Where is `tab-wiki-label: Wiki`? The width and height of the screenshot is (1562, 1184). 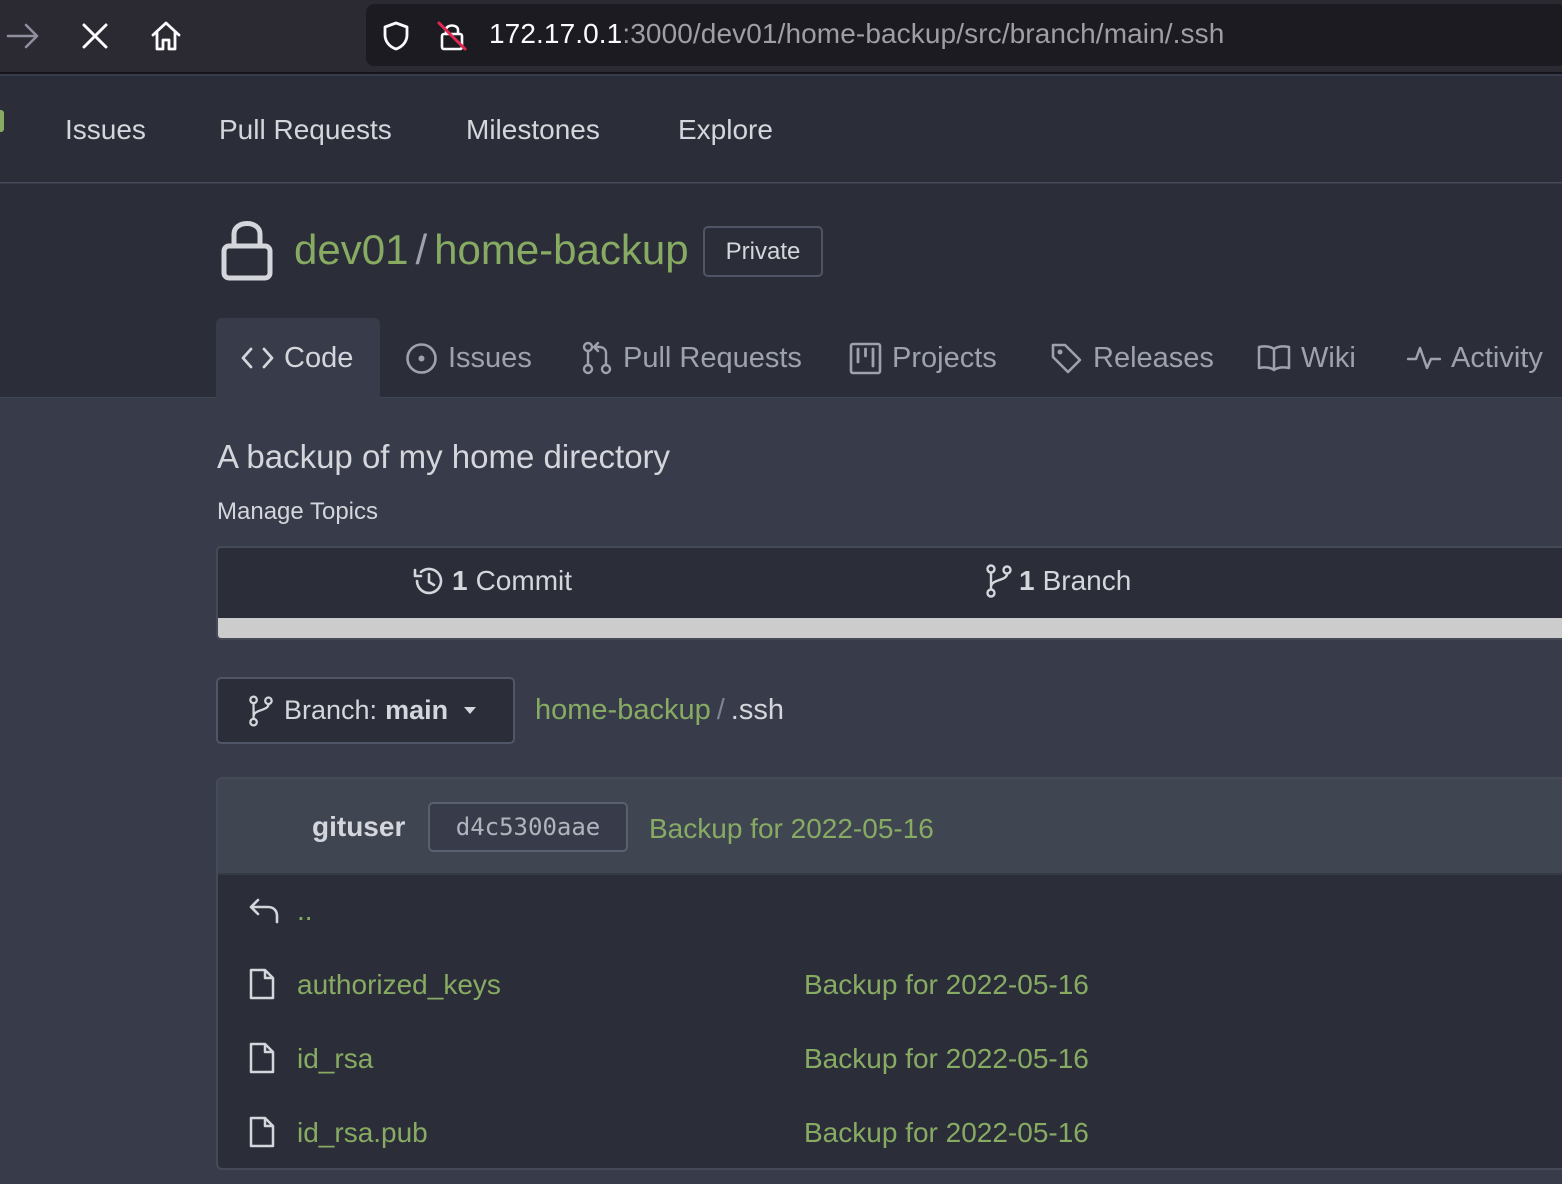 tab-wiki-label: Wiki is located at coordinates (1328, 357).